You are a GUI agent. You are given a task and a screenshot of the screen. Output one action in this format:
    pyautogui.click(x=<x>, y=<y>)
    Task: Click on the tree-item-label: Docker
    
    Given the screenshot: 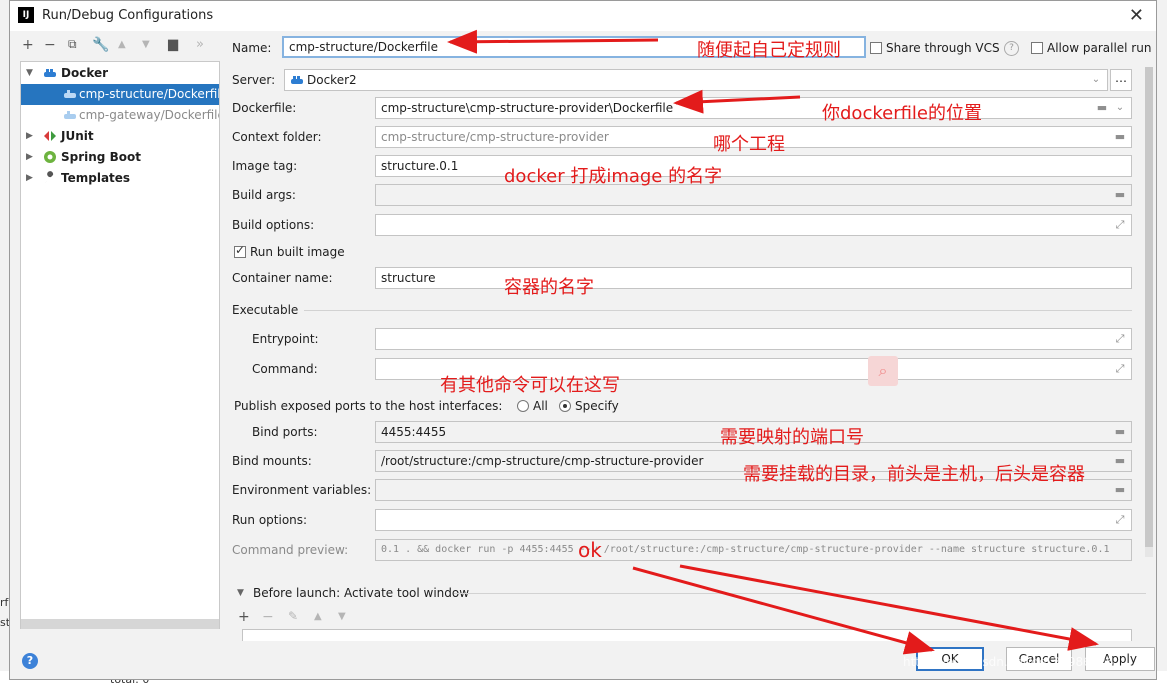 What is the action you would take?
    pyautogui.click(x=85, y=73)
    